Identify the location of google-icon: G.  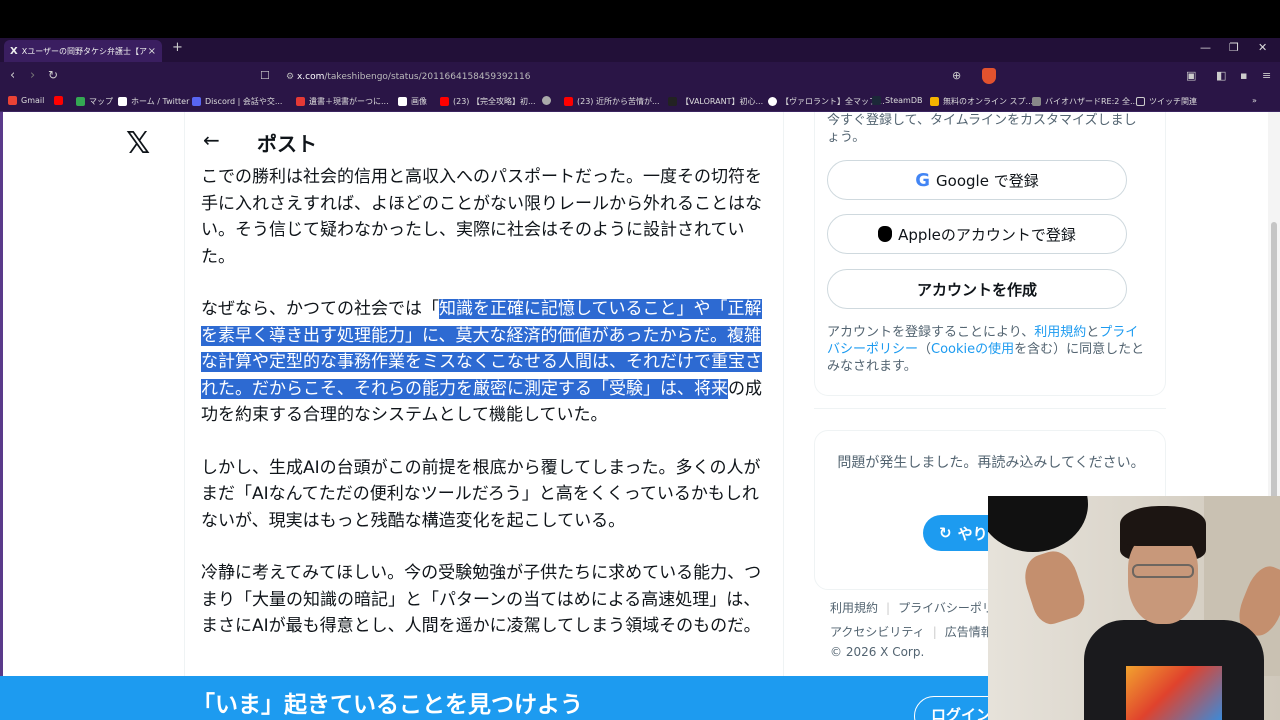
(923, 180).